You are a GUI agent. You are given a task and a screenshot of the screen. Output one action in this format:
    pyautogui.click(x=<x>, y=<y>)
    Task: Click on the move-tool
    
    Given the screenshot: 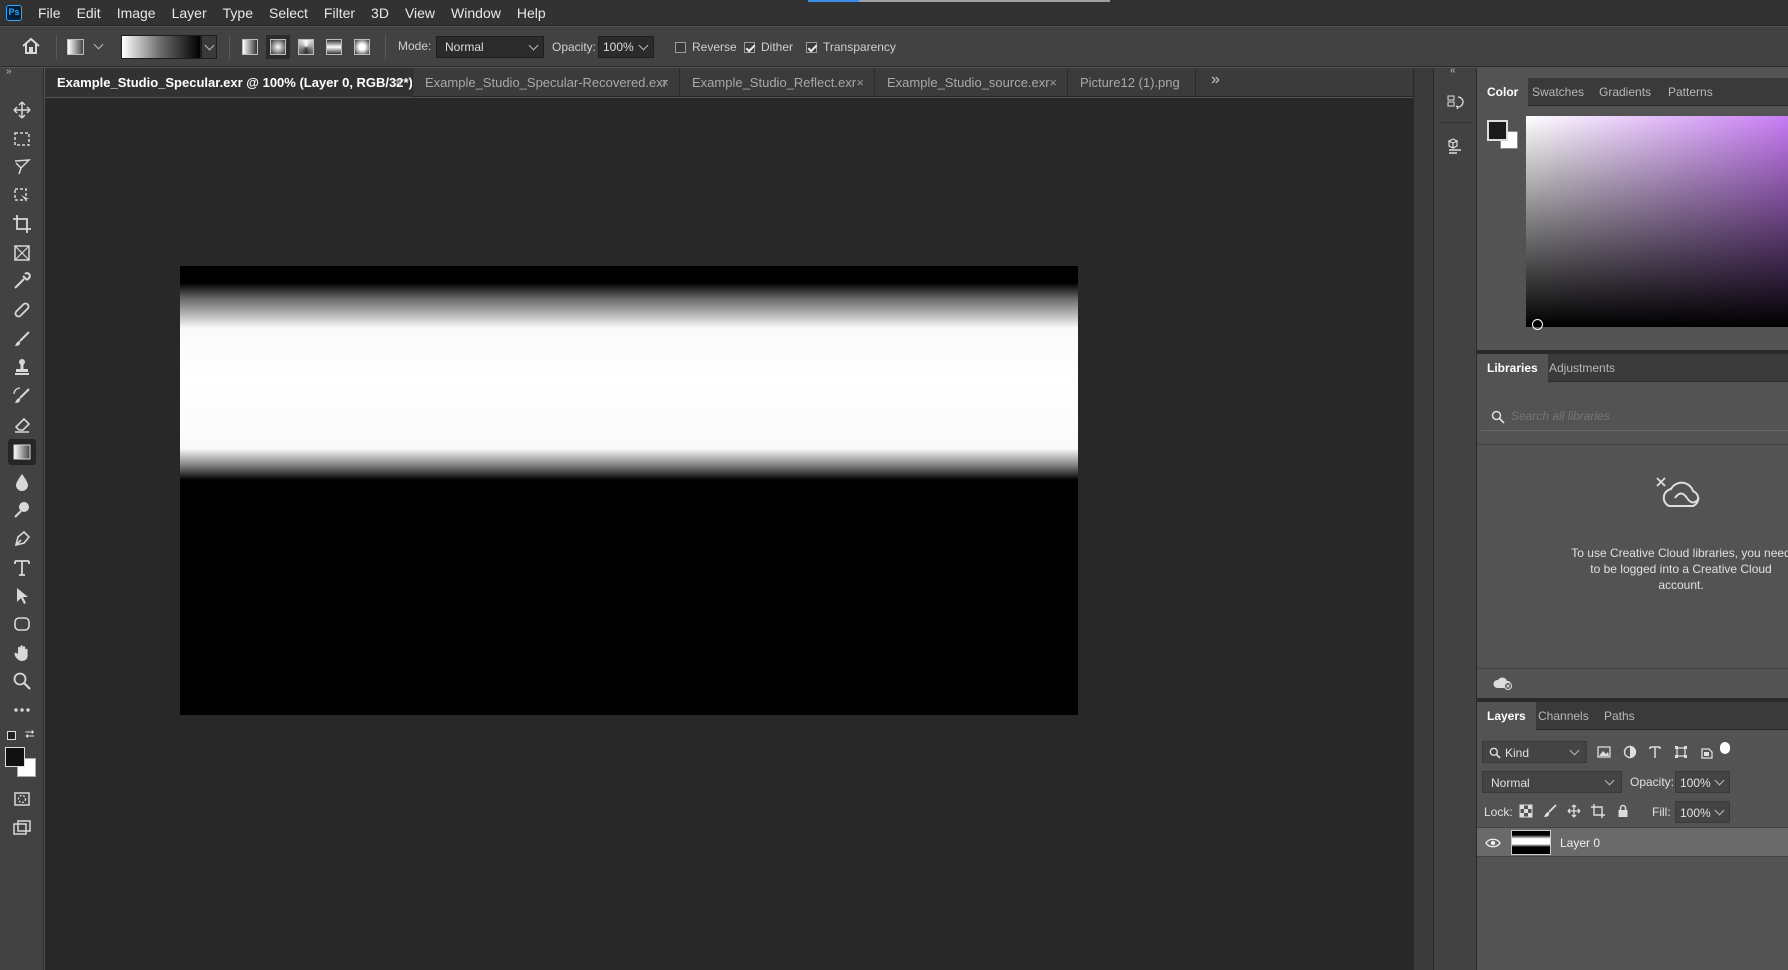 What is the action you would take?
    pyautogui.click(x=22, y=110)
    